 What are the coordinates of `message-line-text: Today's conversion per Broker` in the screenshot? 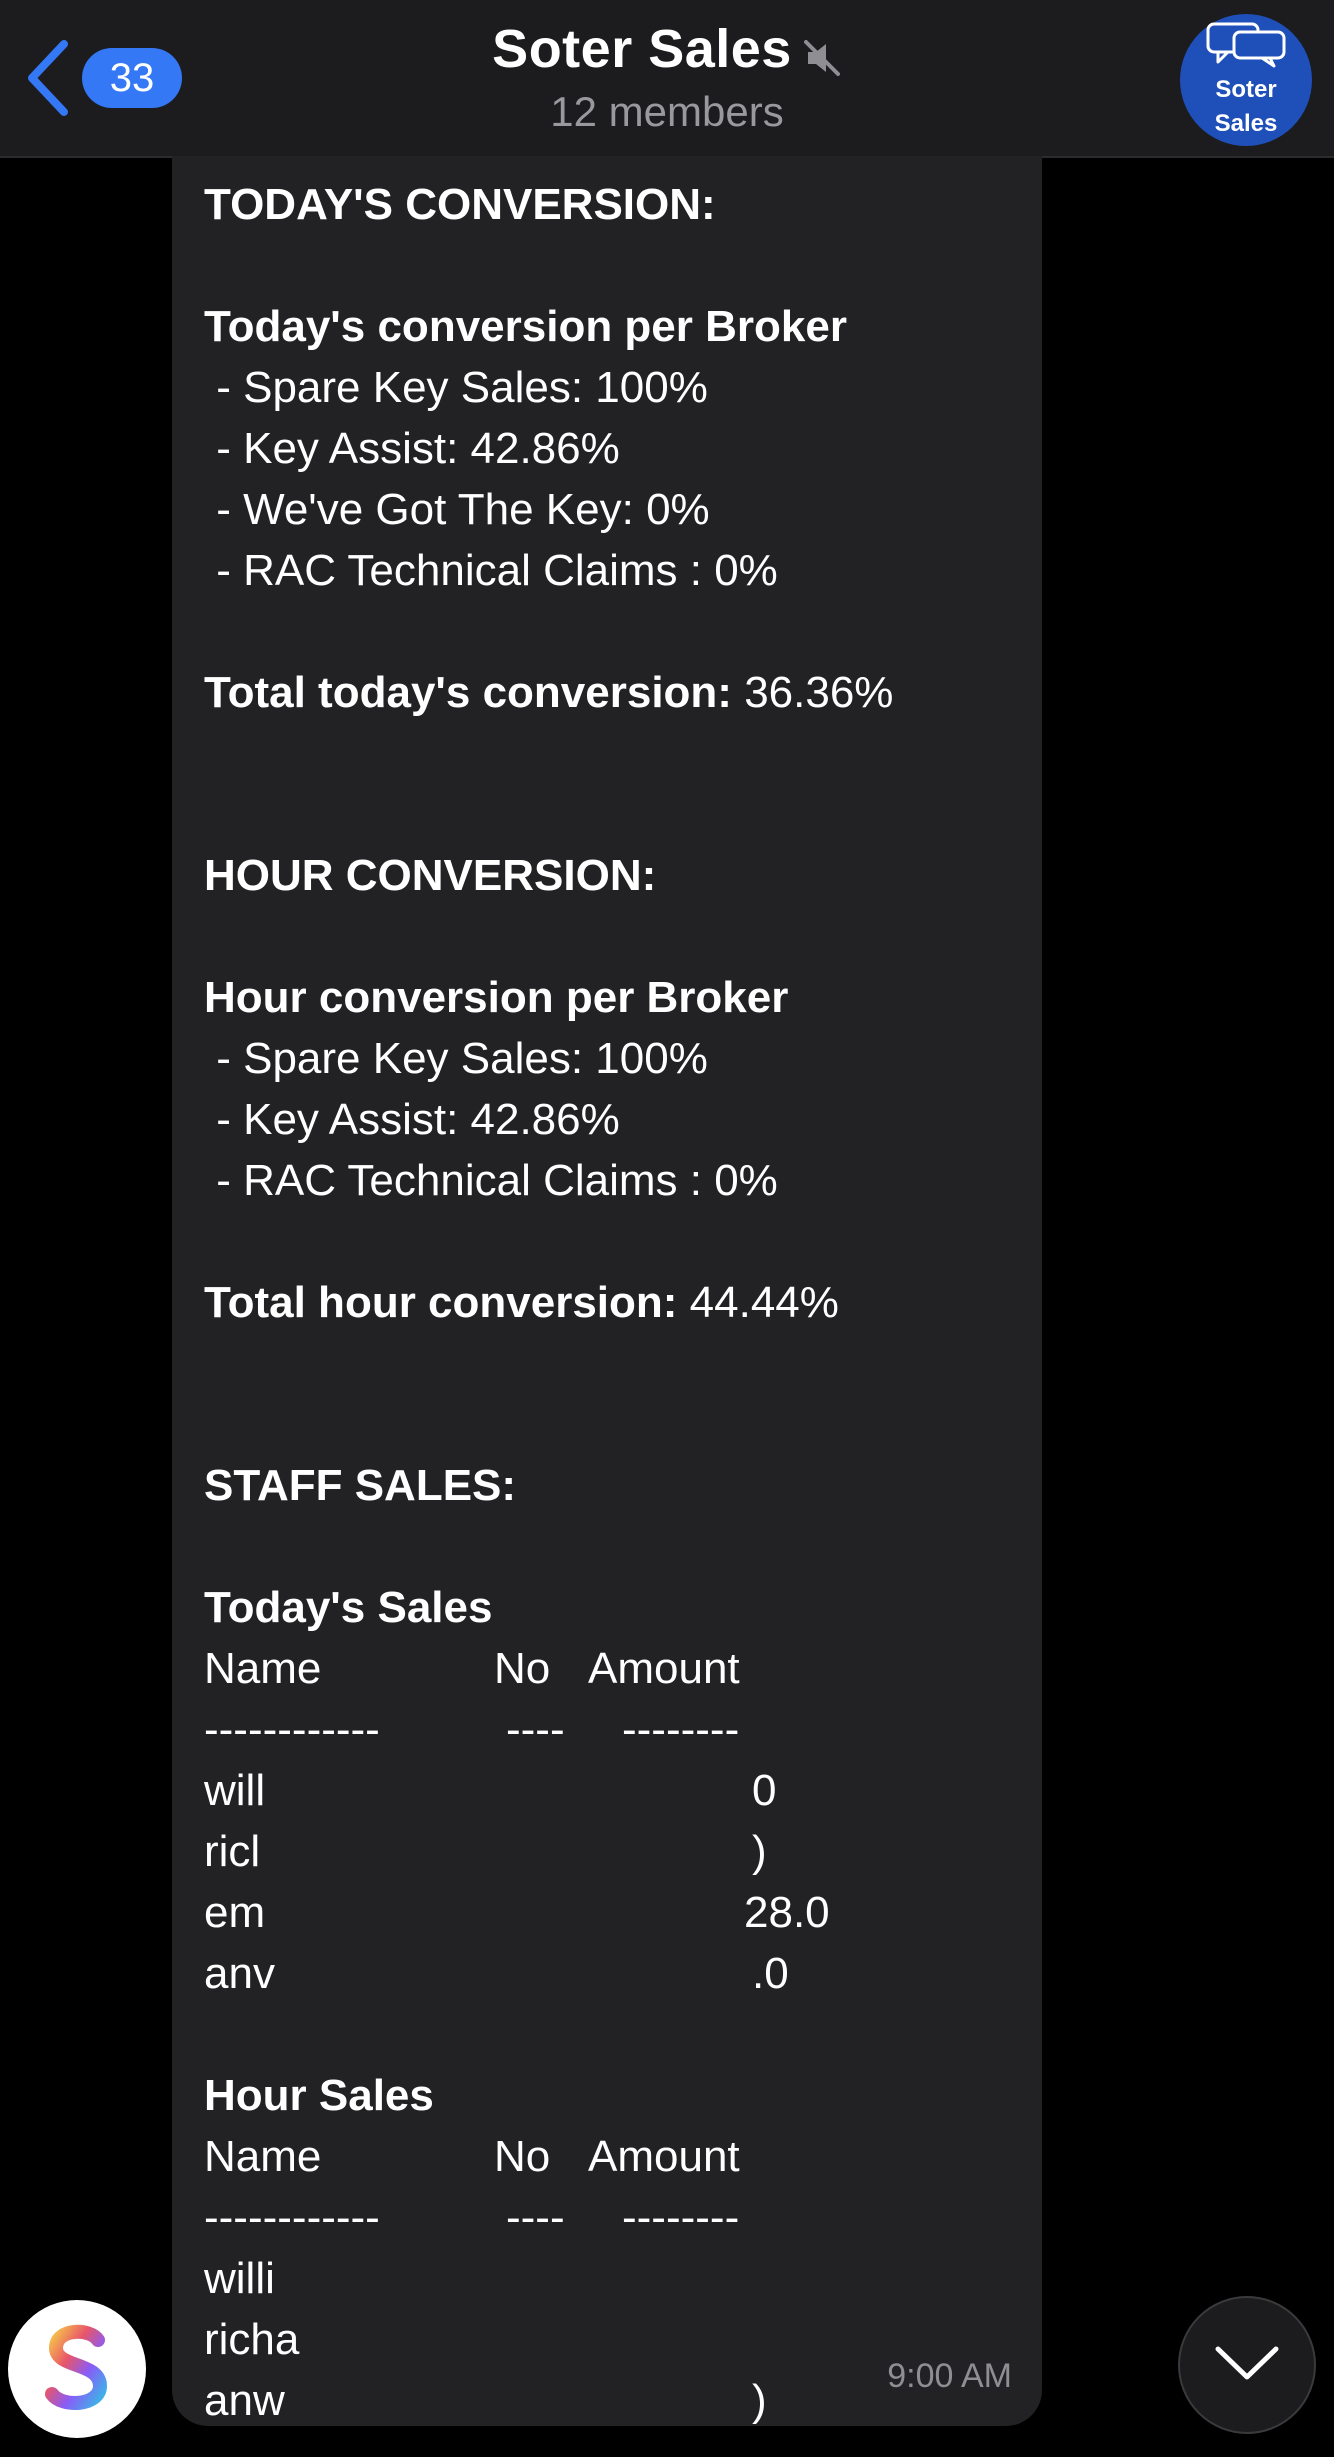 It's located at (525, 326).